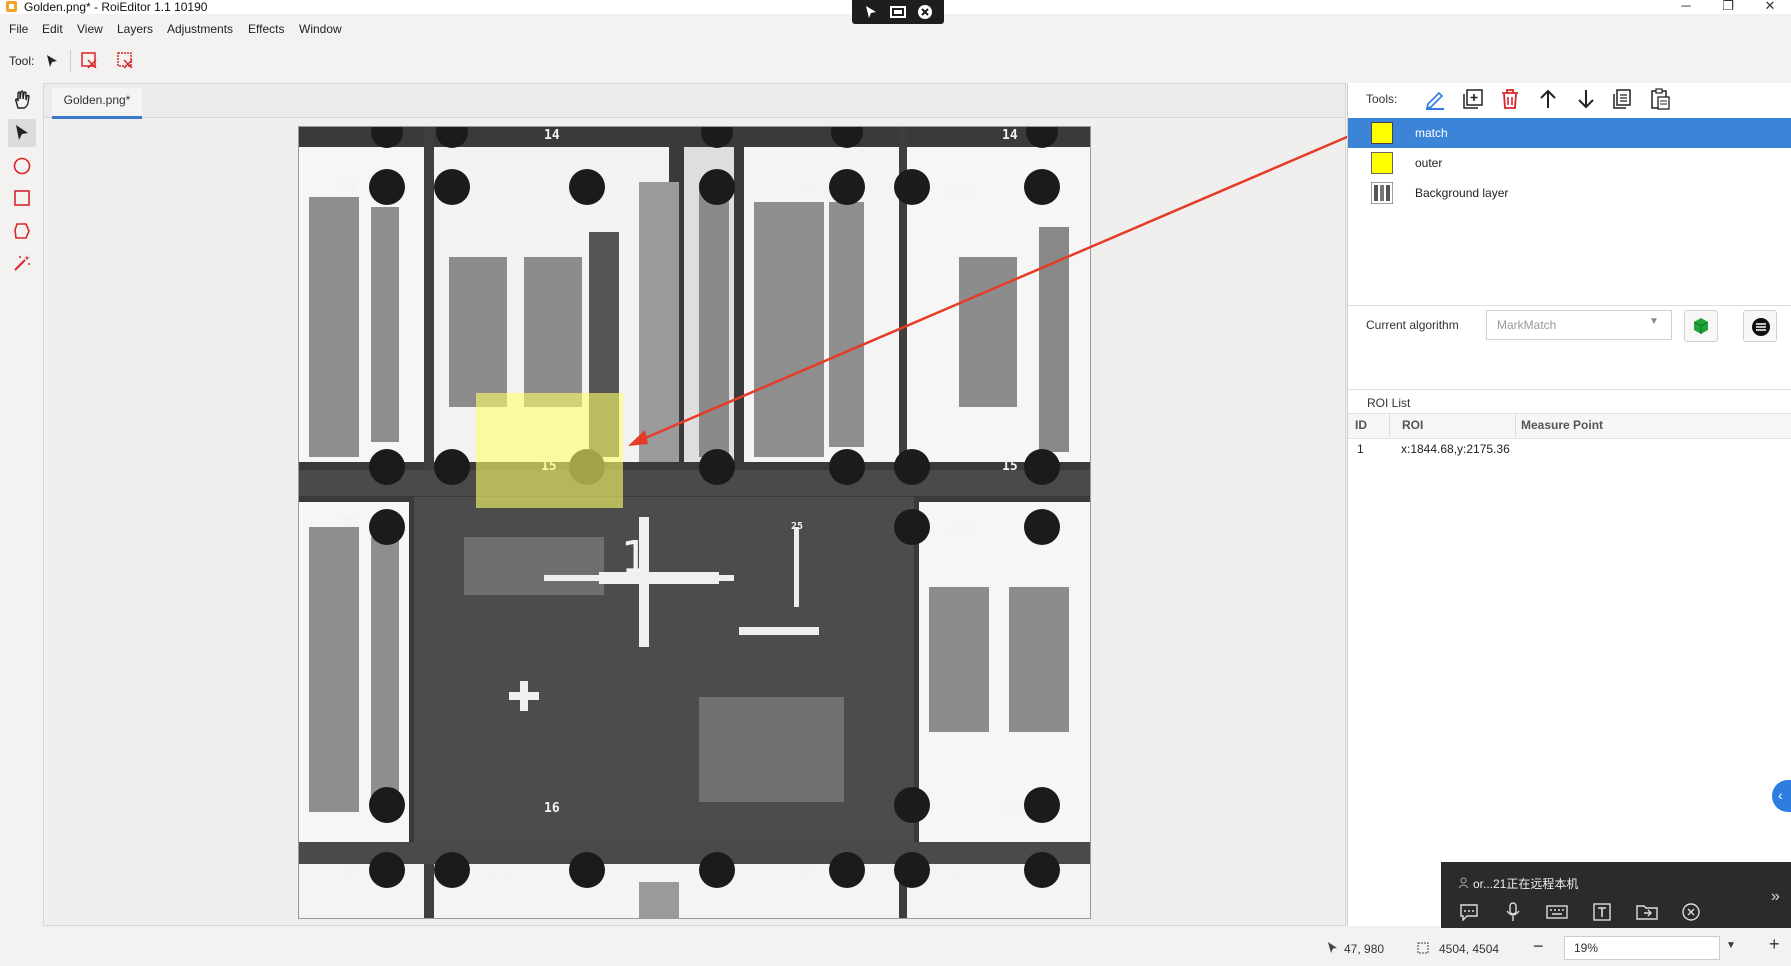 This screenshot has width=1791, height=966. I want to click on menu-view: View, so click(90, 29).